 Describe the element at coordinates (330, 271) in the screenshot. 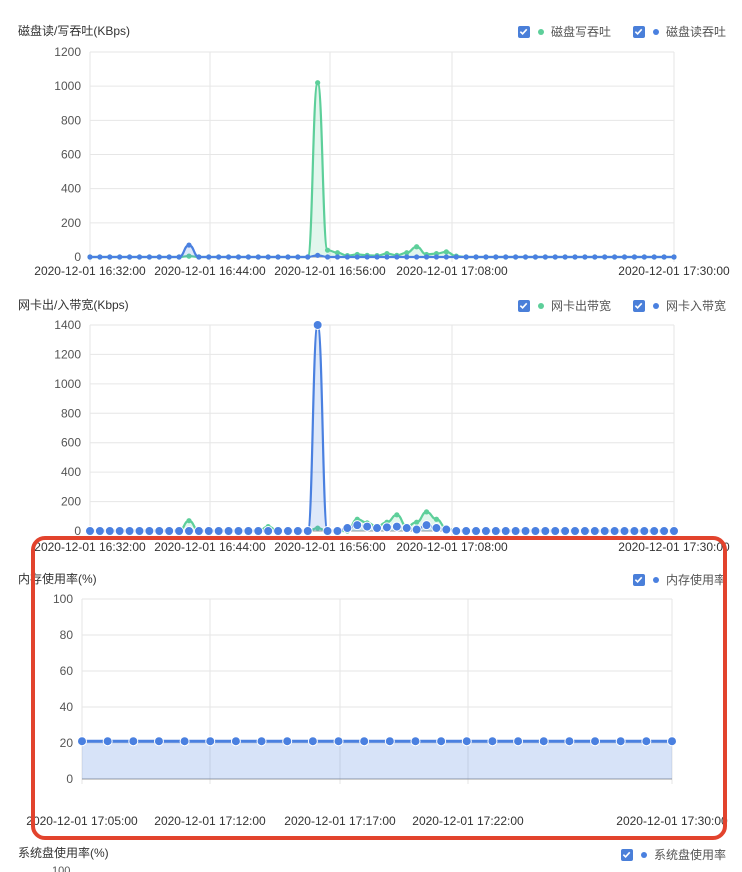

I see `x-tick-label: 2020-12-01 16:56:00` at that location.